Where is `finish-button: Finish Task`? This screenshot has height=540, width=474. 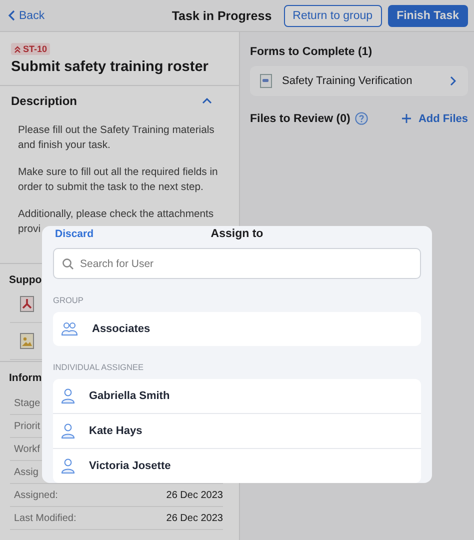
finish-button: Finish Task is located at coordinates (428, 15).